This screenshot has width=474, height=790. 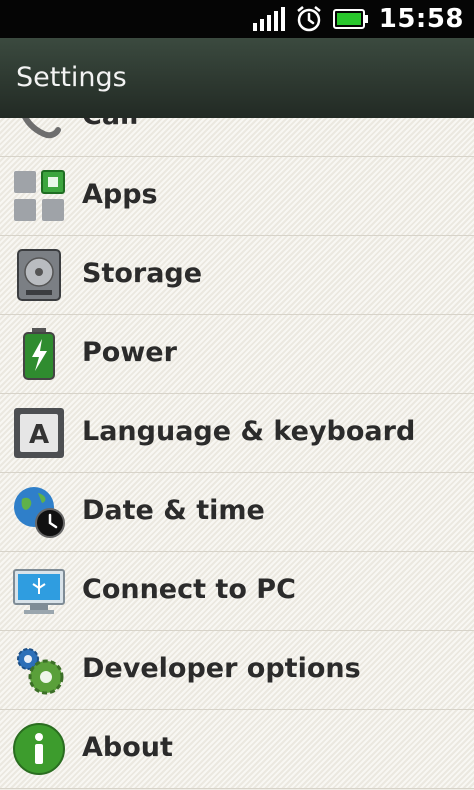 I want to click on signal-bars-icon, so click(x=268, y=19).